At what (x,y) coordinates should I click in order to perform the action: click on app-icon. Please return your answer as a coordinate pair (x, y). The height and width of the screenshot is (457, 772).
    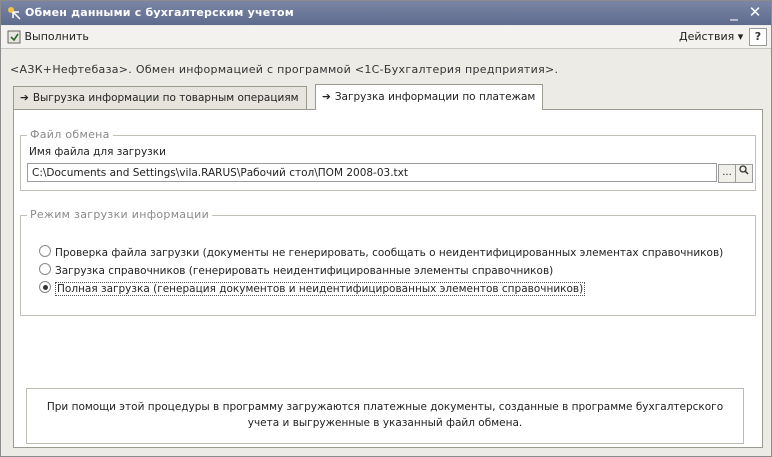
    Looking at the image, I should click on (14, 13).